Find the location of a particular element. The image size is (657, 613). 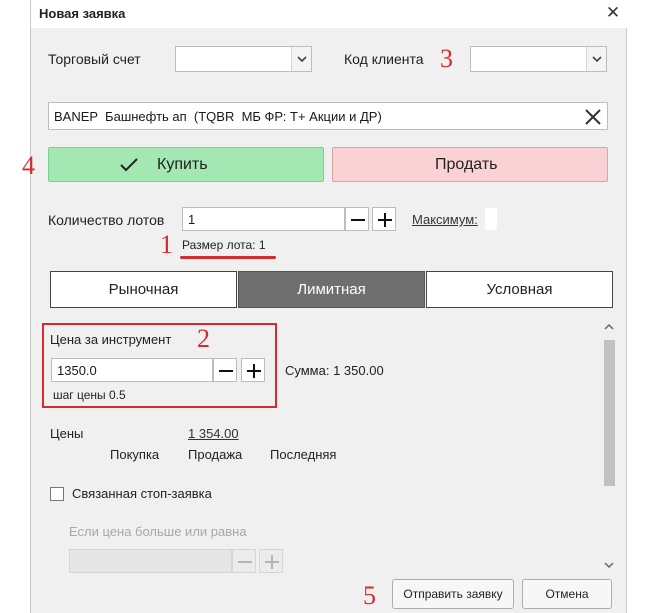

lots-input: 1 is located at coordinates (263, 219).